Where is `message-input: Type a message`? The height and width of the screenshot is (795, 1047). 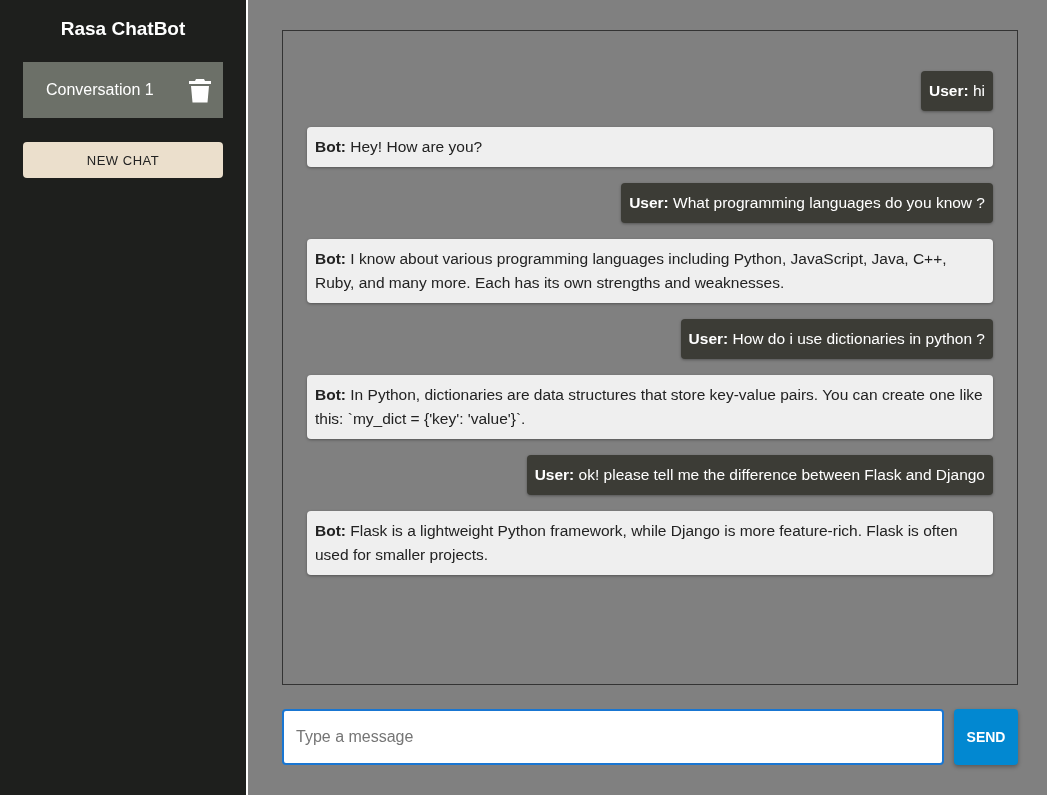
message-input: Type a message is located at coordinates (613, 737).